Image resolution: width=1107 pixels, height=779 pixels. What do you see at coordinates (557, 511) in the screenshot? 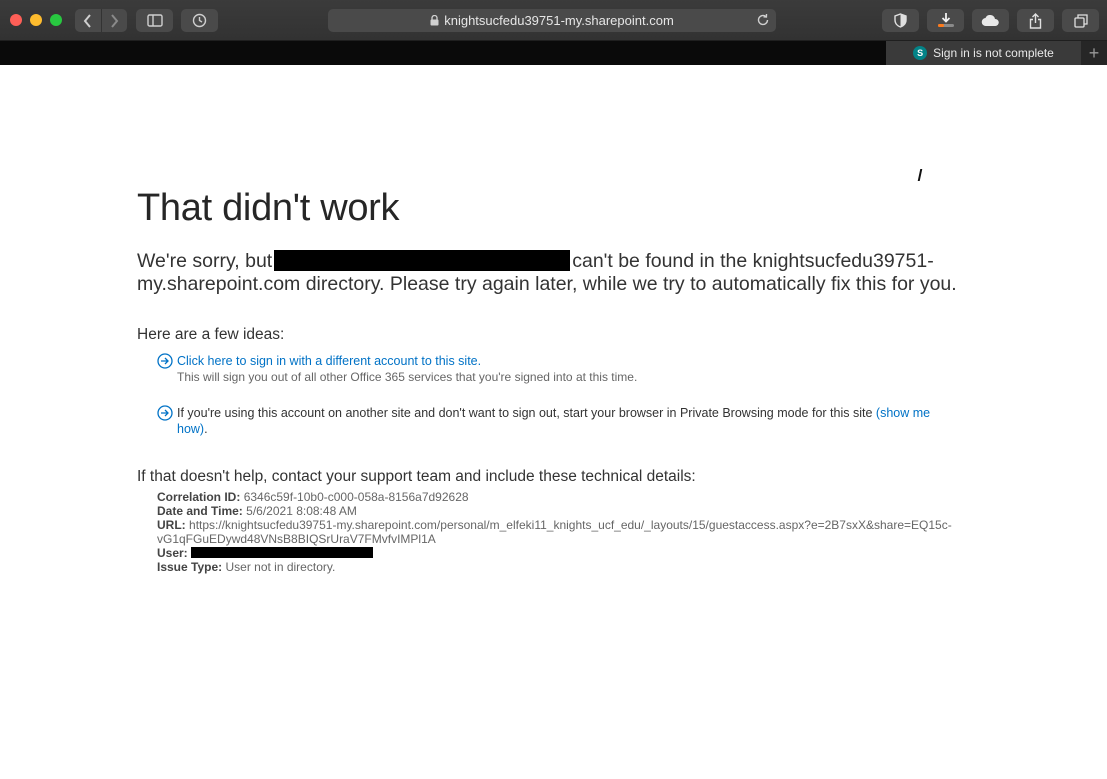
I see `date-time-row: Date and Time: 5/6/2021 8:08:48 AM` at bounding box center [557, 511].